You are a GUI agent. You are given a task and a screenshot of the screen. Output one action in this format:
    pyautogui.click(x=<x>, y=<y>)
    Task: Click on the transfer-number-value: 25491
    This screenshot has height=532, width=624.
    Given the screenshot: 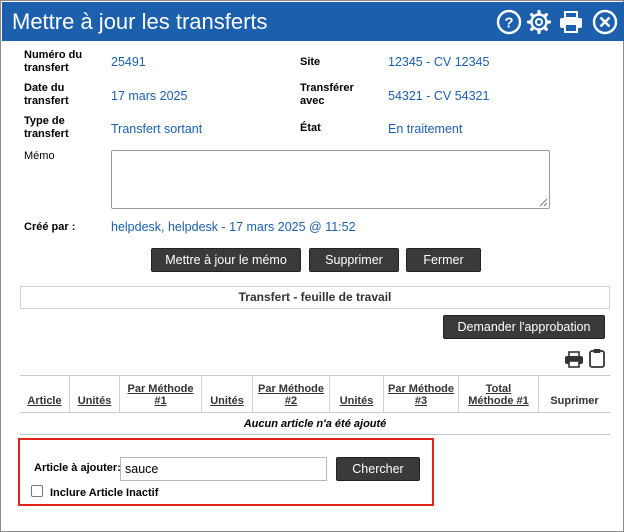 What is the action you would take?
    pyautogui.click(x=128, y=62)
    